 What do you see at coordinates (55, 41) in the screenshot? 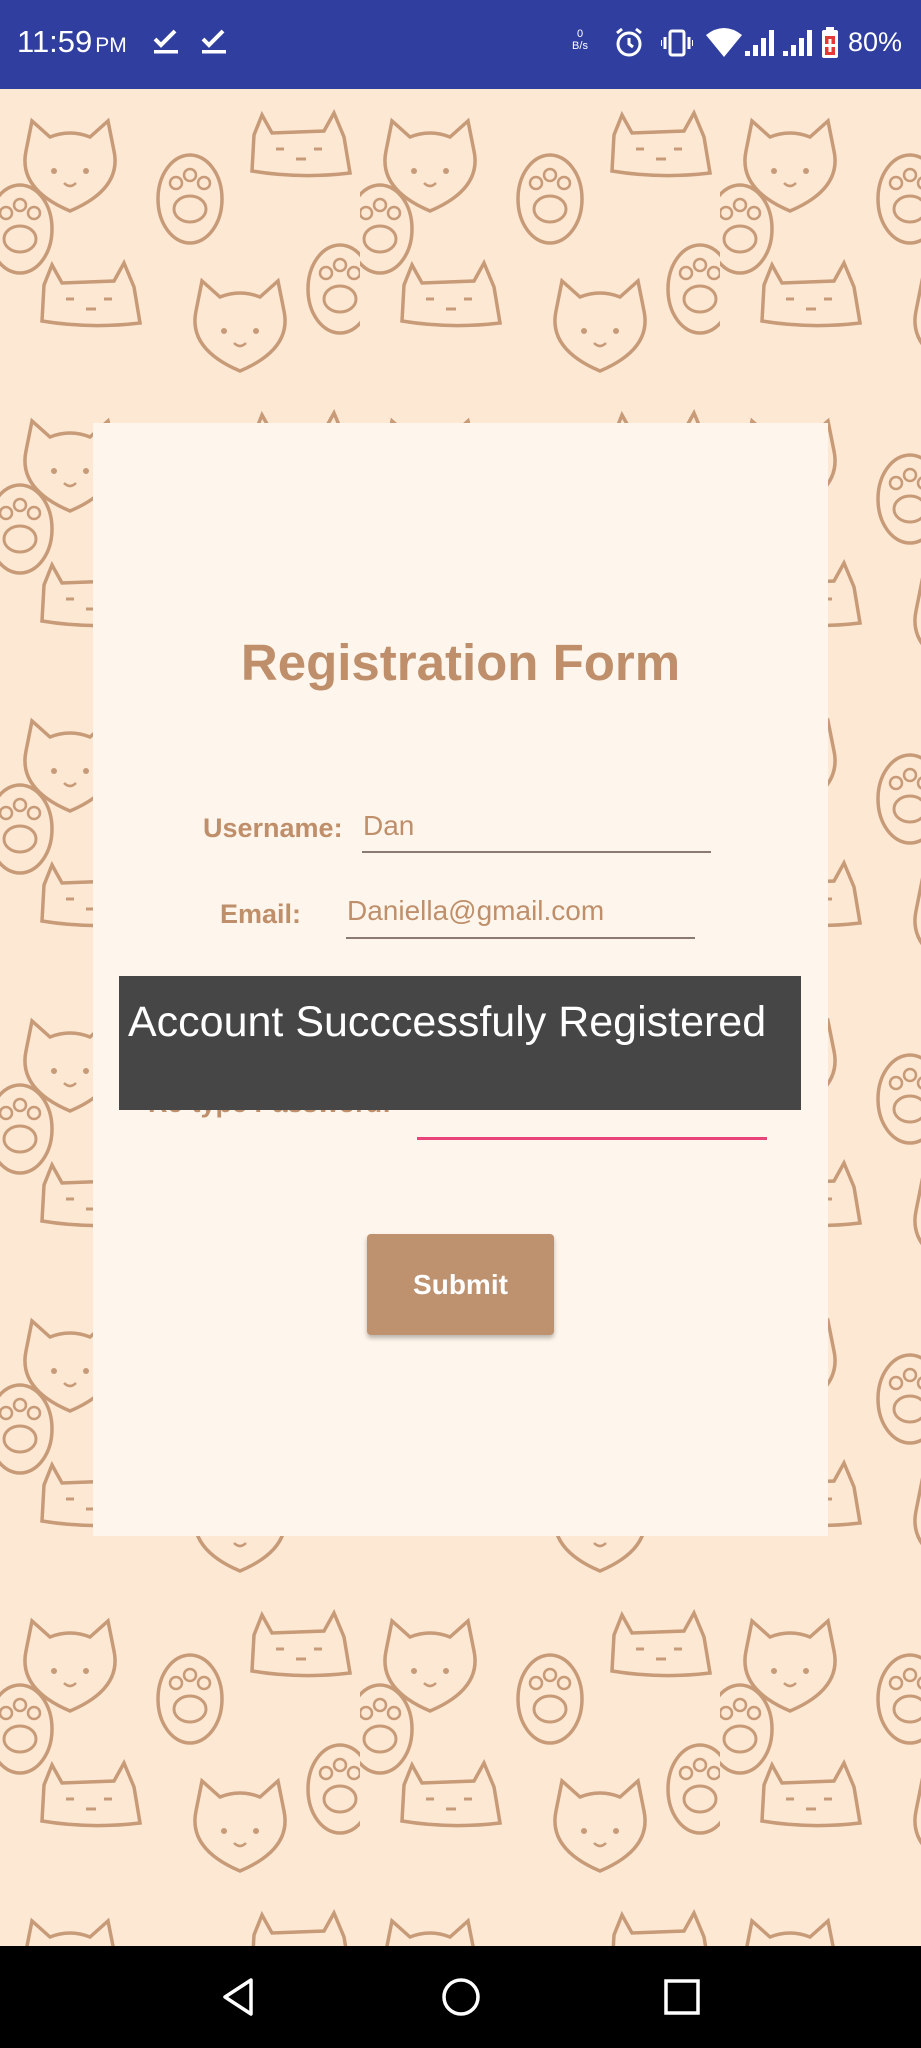
I see `status-time-value: 11:59` at bounding box center [55, 41].